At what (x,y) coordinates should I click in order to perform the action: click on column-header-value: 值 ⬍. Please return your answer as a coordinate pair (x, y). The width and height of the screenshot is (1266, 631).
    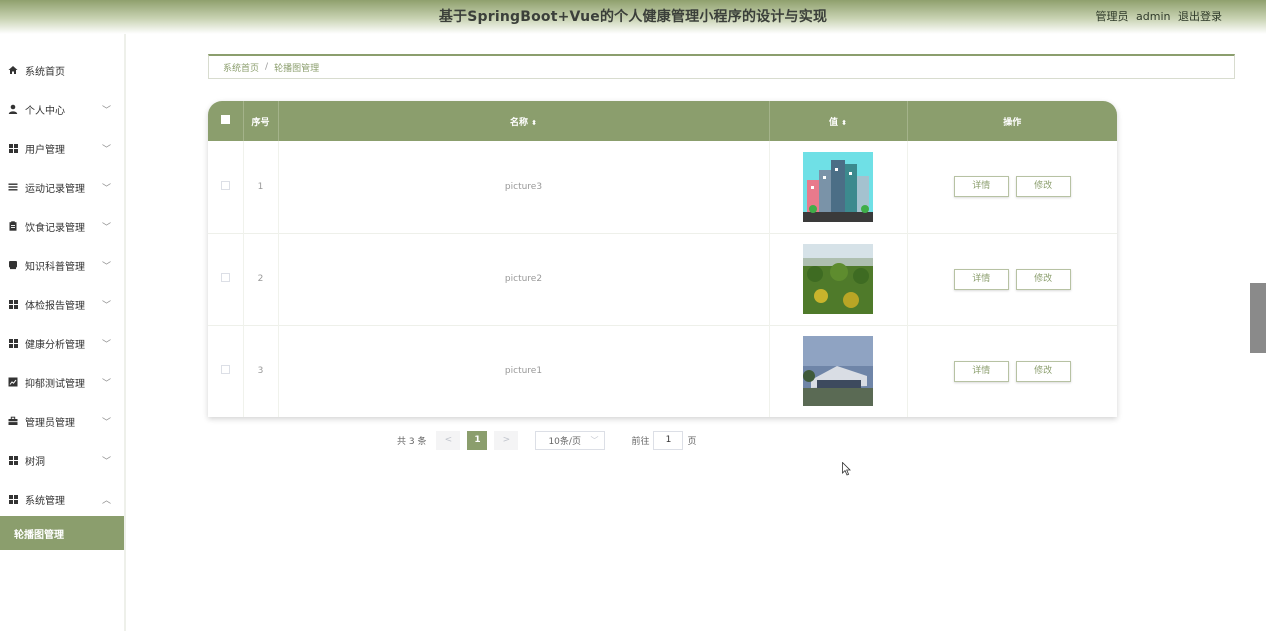
    Looking at the image, I should click on (838, 121).